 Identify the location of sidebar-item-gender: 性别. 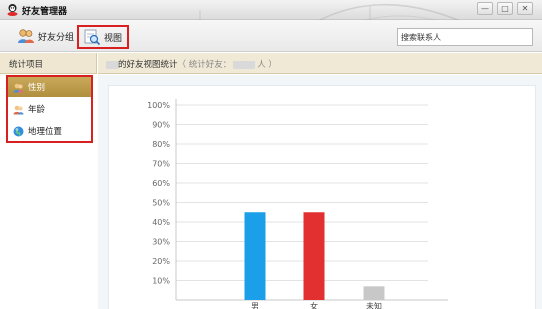
(49, 87).